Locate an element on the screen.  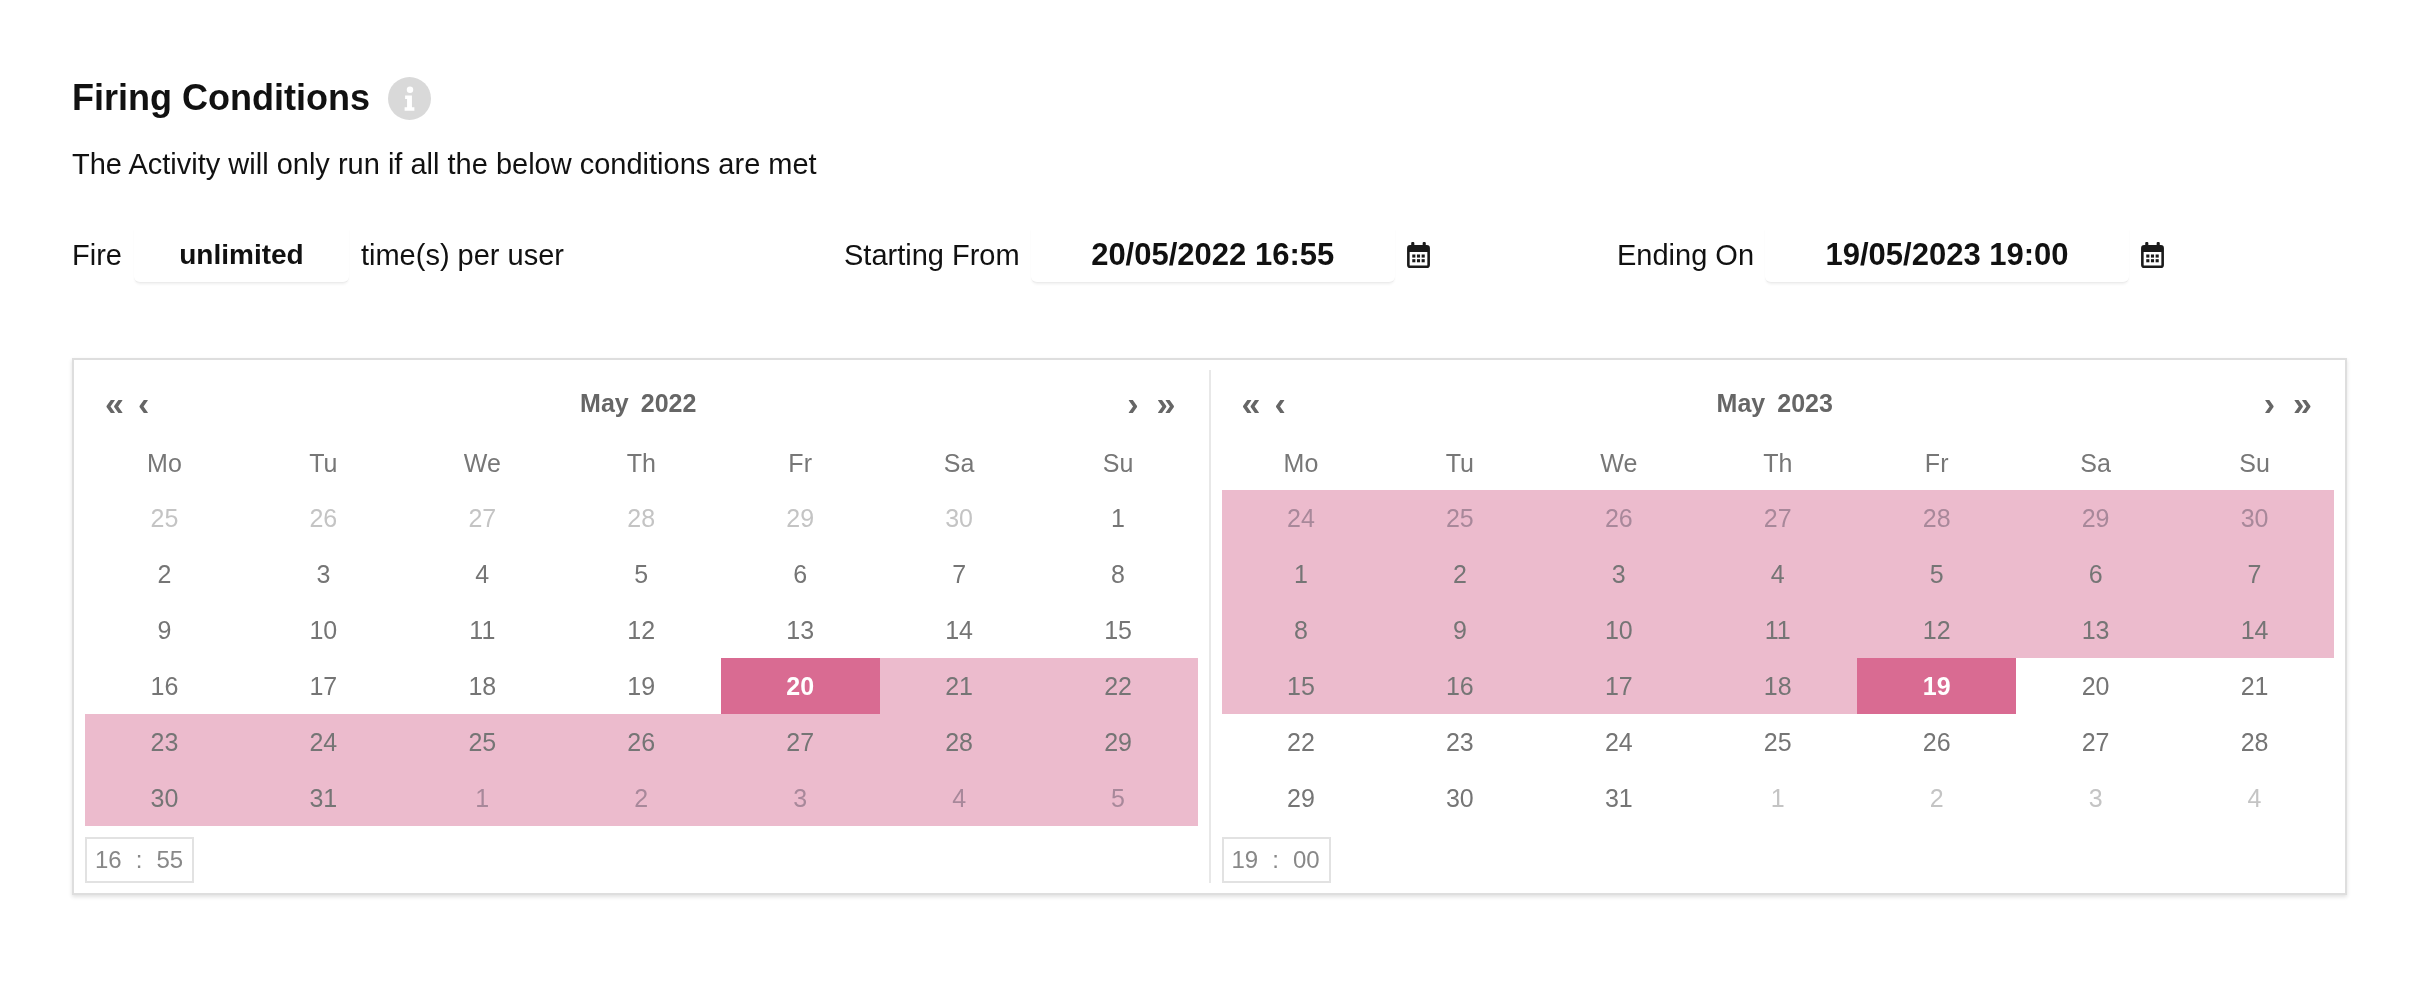
limit-field: unlimited is located at coordinates (241, 255).